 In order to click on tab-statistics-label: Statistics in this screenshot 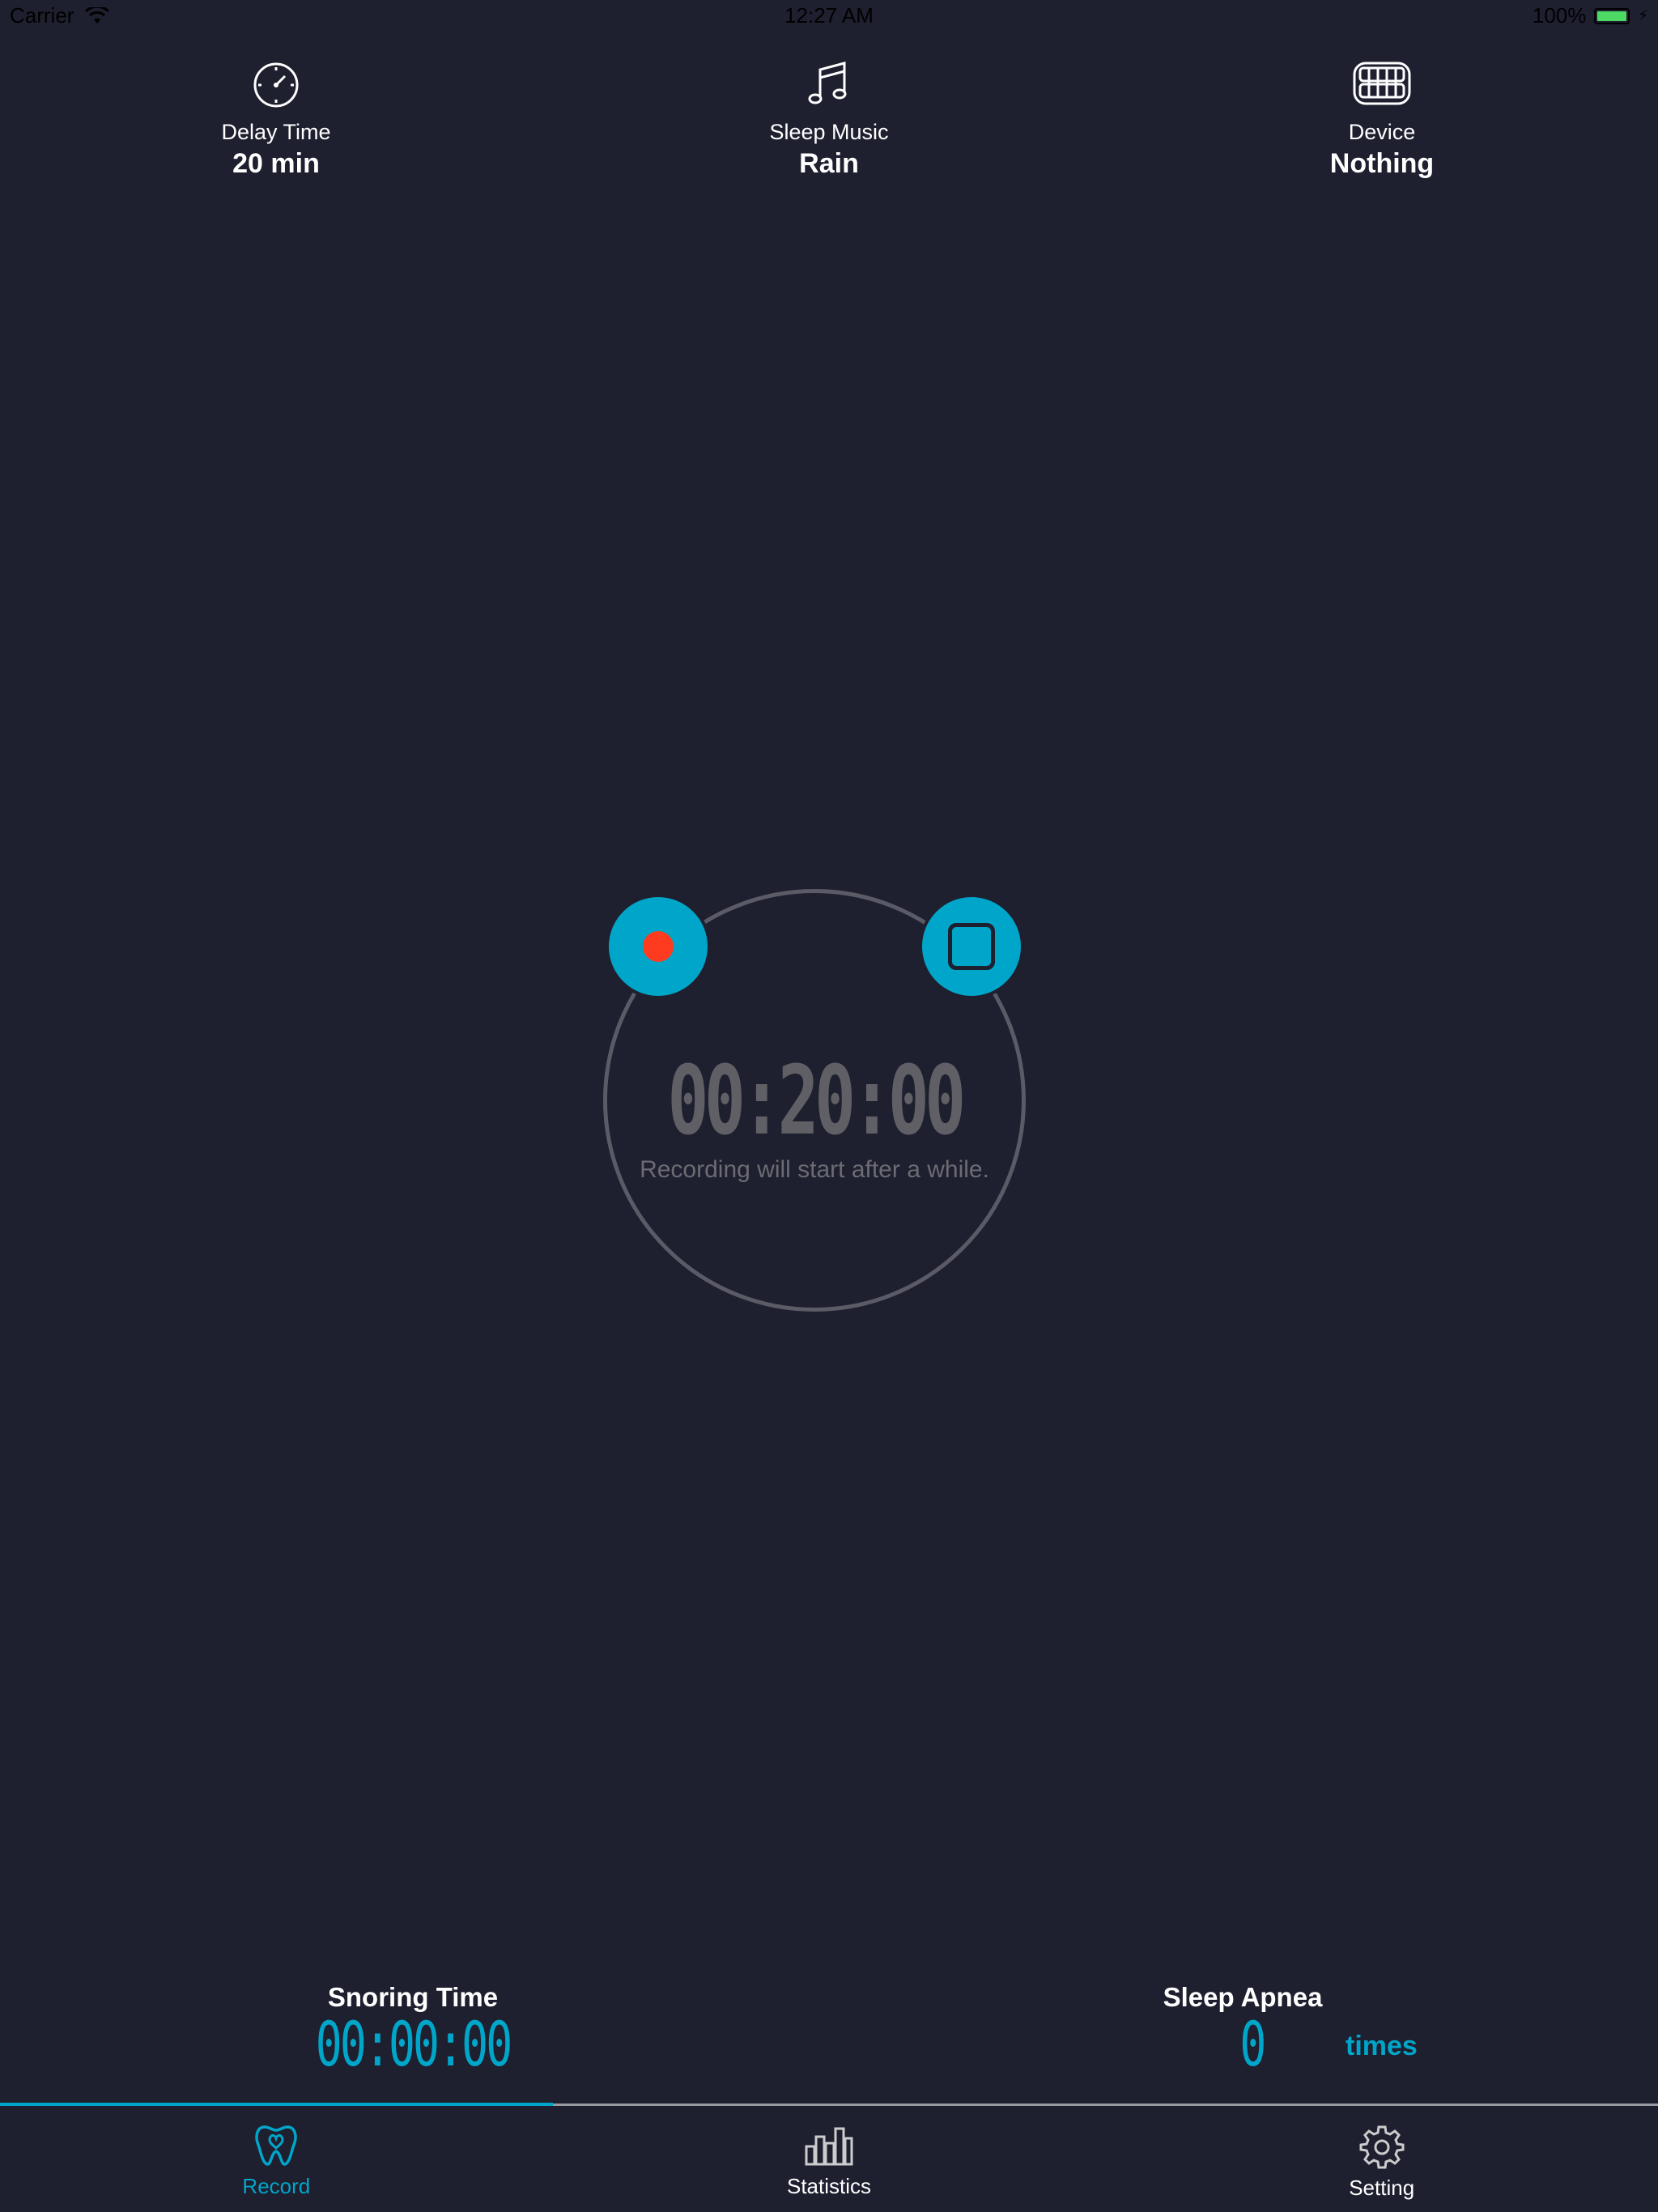, I will do `click(829, 2186)`.